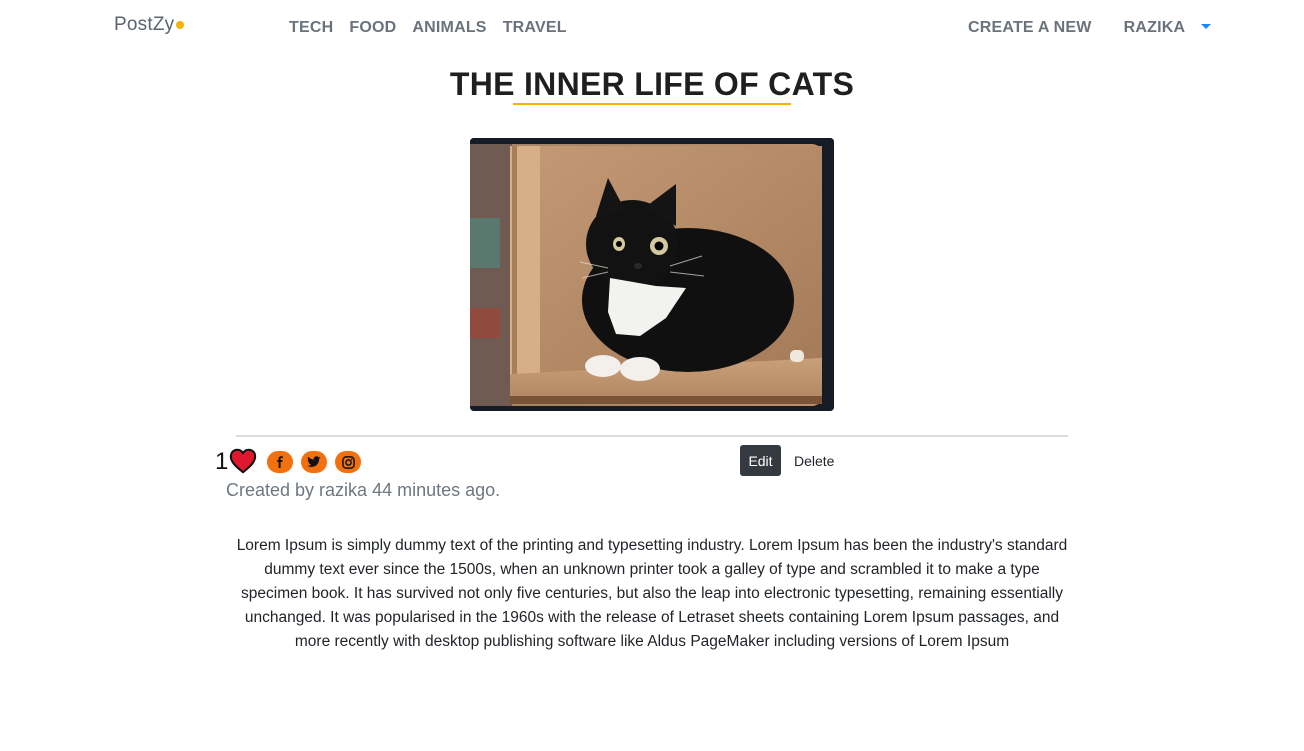 This screenshot has width=1304, height=751. I want to click on create-new-link: CREATE A NEW, so click(1030, 28).